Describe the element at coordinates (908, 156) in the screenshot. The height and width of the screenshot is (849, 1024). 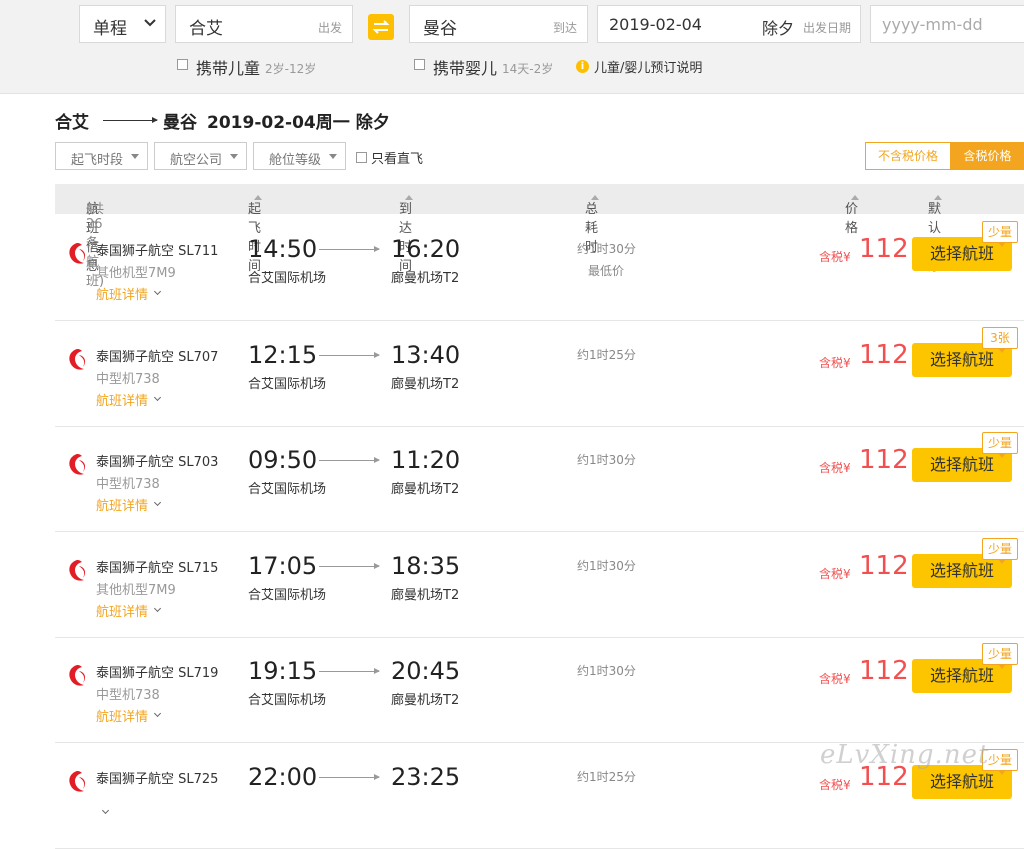
I see `tax-excluded-button: 不含税价格` at that location.